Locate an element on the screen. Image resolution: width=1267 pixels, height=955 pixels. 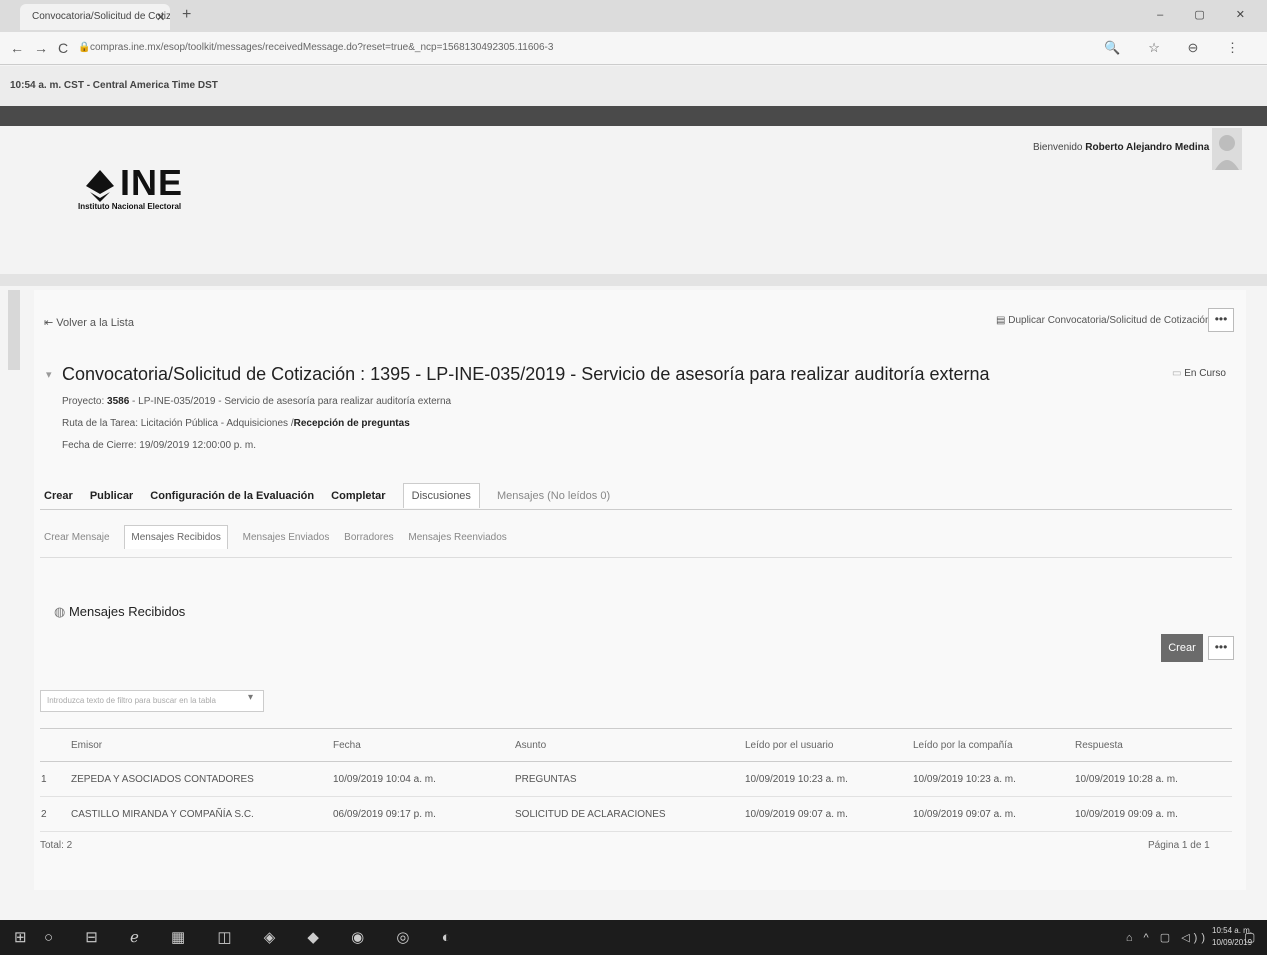
filter-dropdown-icon: ▾ is located at coordinates (250, 697).